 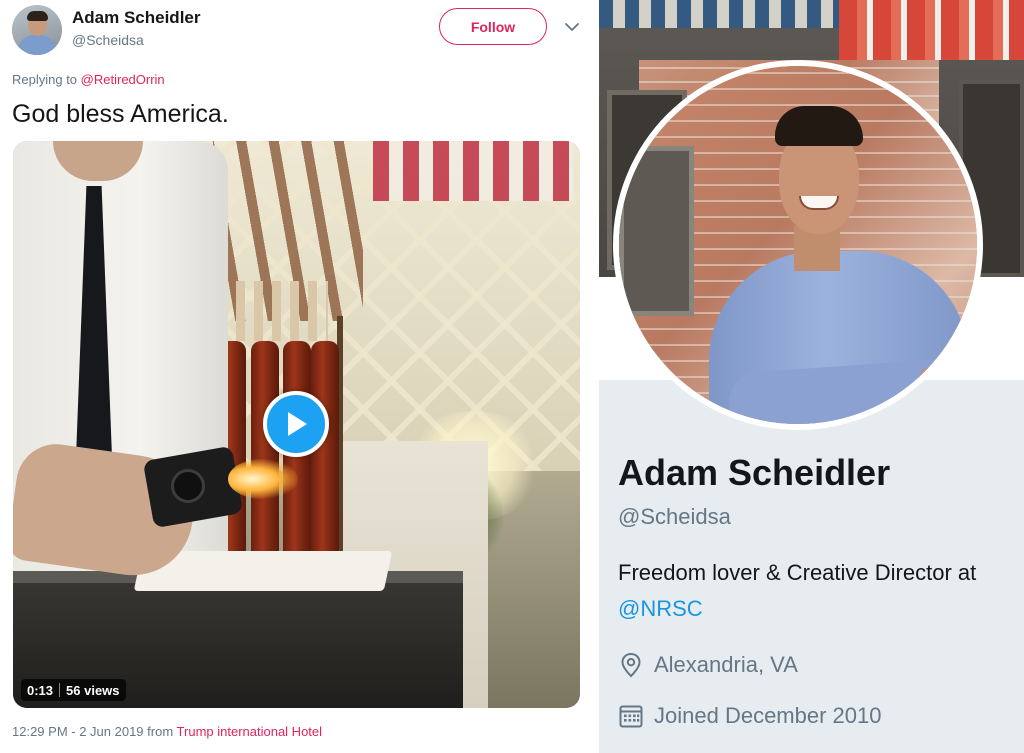 I want to click on profile-joined: Joined December 2010, so click(x=749, y=716).